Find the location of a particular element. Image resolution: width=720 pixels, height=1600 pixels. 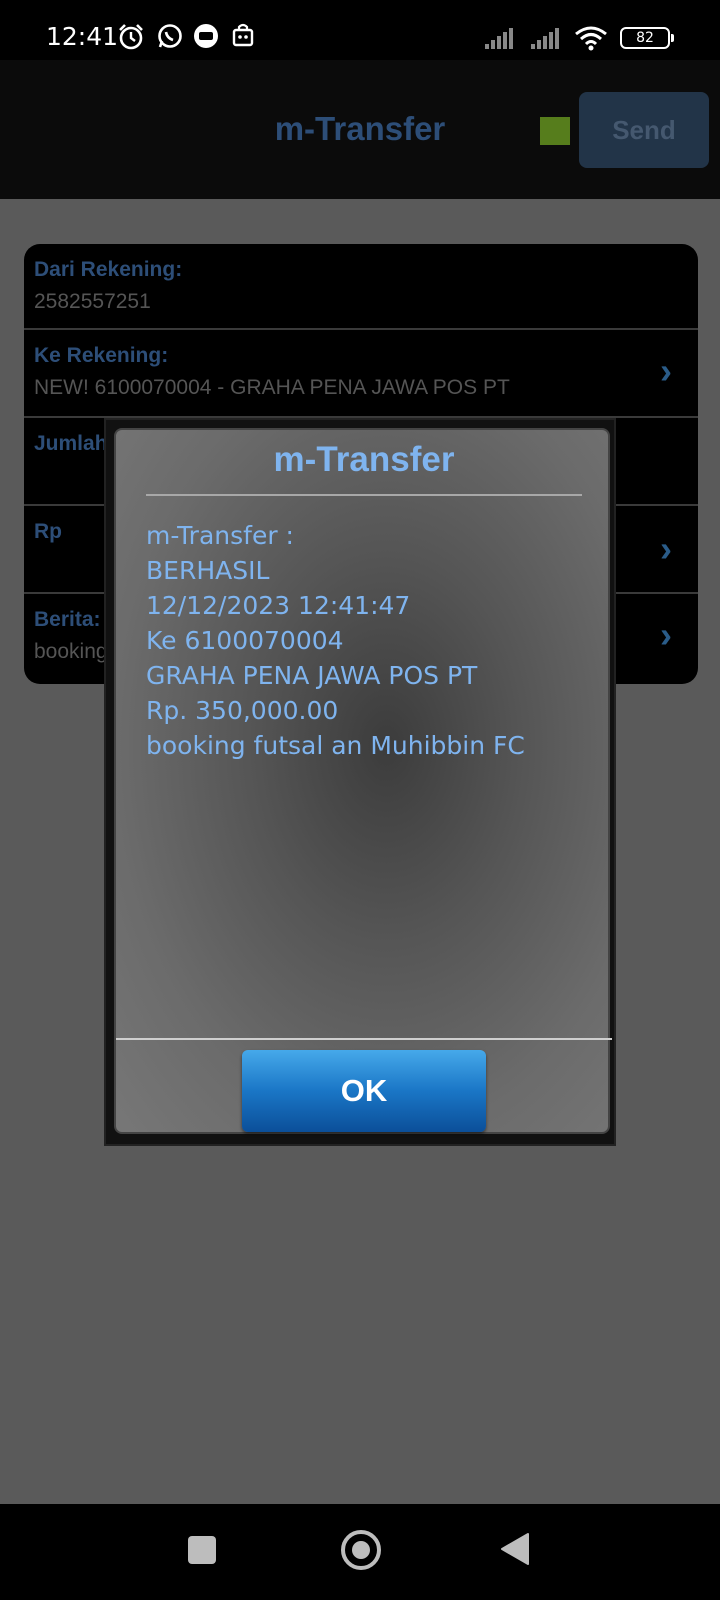

currency-label: Rp is located at coordinates (48, 531).